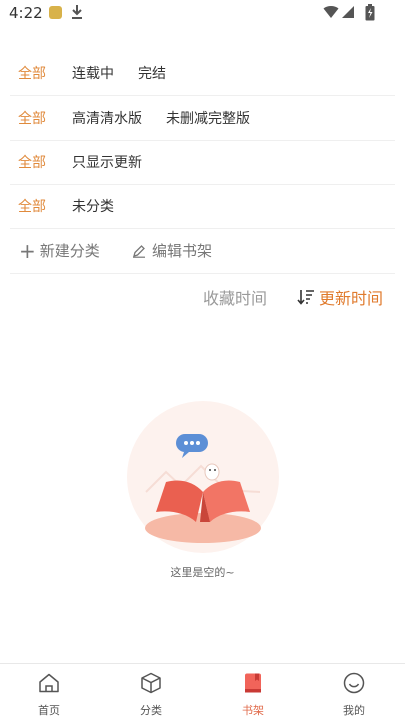  I want to click on wifi-icon, so click(331, 12).